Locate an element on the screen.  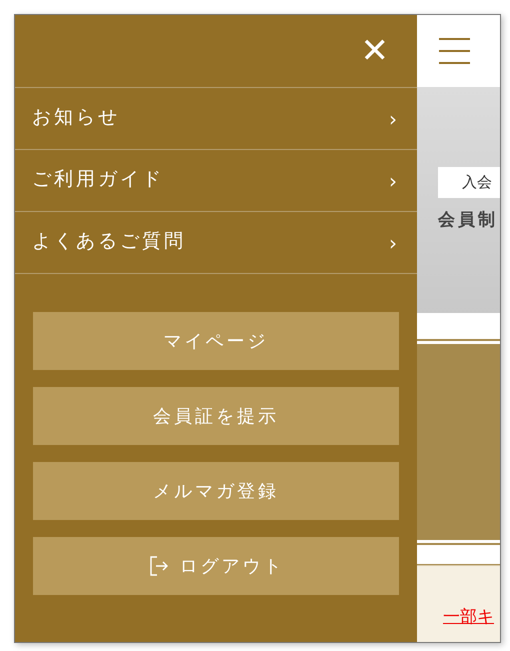
menu-item-label: よくあるご質問 is located at coordinates (109, 242).